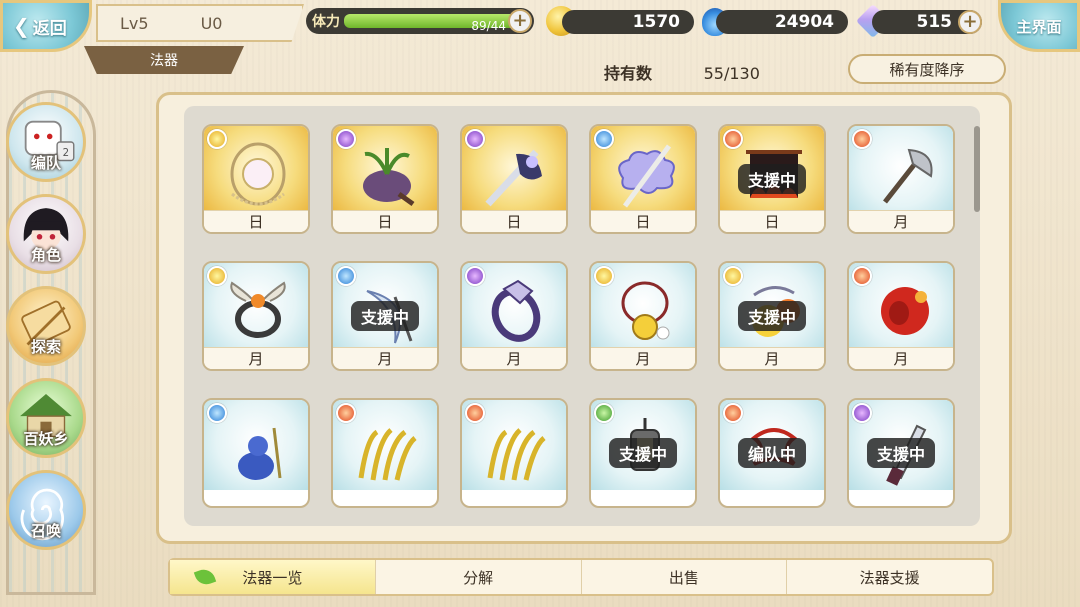  What do you see at coordinates (45, 163) in the screenshot?
I see `nav-team-label: 编队` at bounding box center [45, 163].